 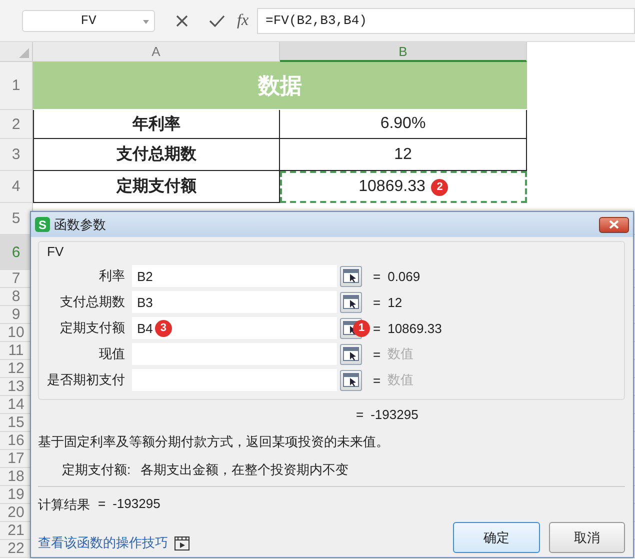 What do you see at coordinates (403, 155) in the screenshot?
I see `cell-text: 12` at bounding box center [403, 155].